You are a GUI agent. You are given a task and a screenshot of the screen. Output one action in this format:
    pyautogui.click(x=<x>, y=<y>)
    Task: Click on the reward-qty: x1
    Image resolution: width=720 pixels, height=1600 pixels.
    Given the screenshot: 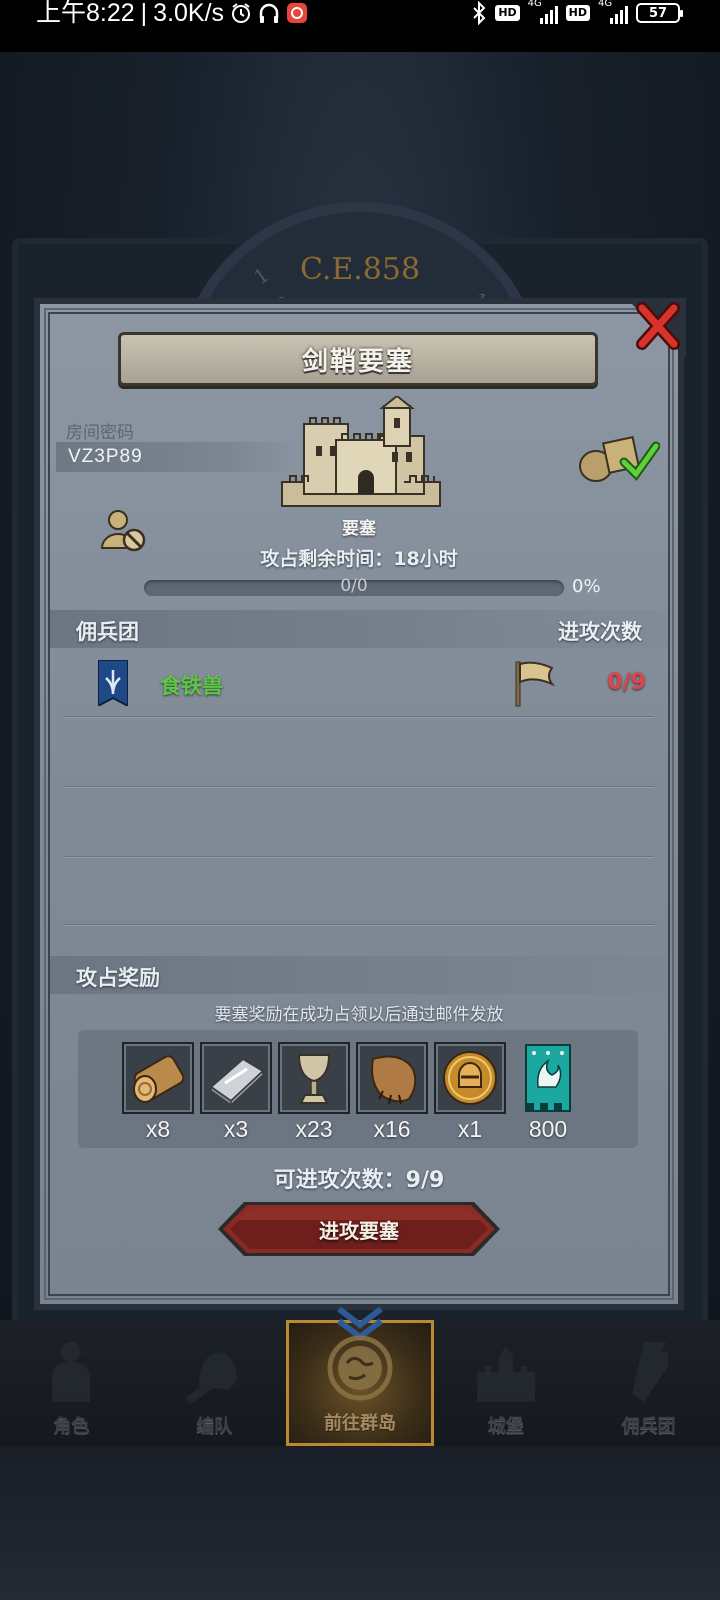 What is the action you would take?
    pyautogui.click(x=470, y=1129)
    